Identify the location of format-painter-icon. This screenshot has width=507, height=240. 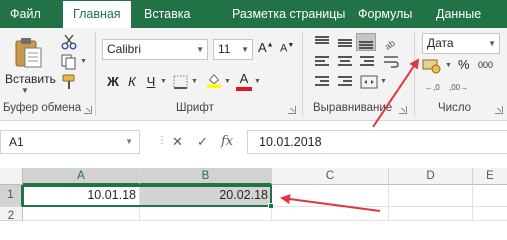
(69, 82).